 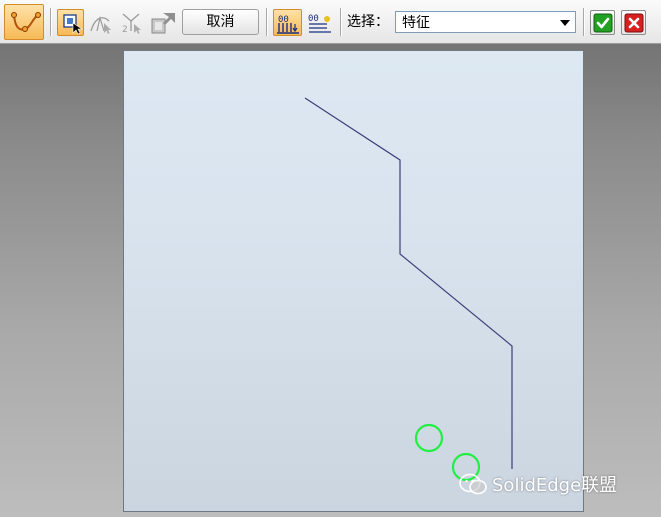 What do you see at coordinates (368, 22) in the screenshot?
I see `select-label: 选择：` at bounding box center [368, 22].